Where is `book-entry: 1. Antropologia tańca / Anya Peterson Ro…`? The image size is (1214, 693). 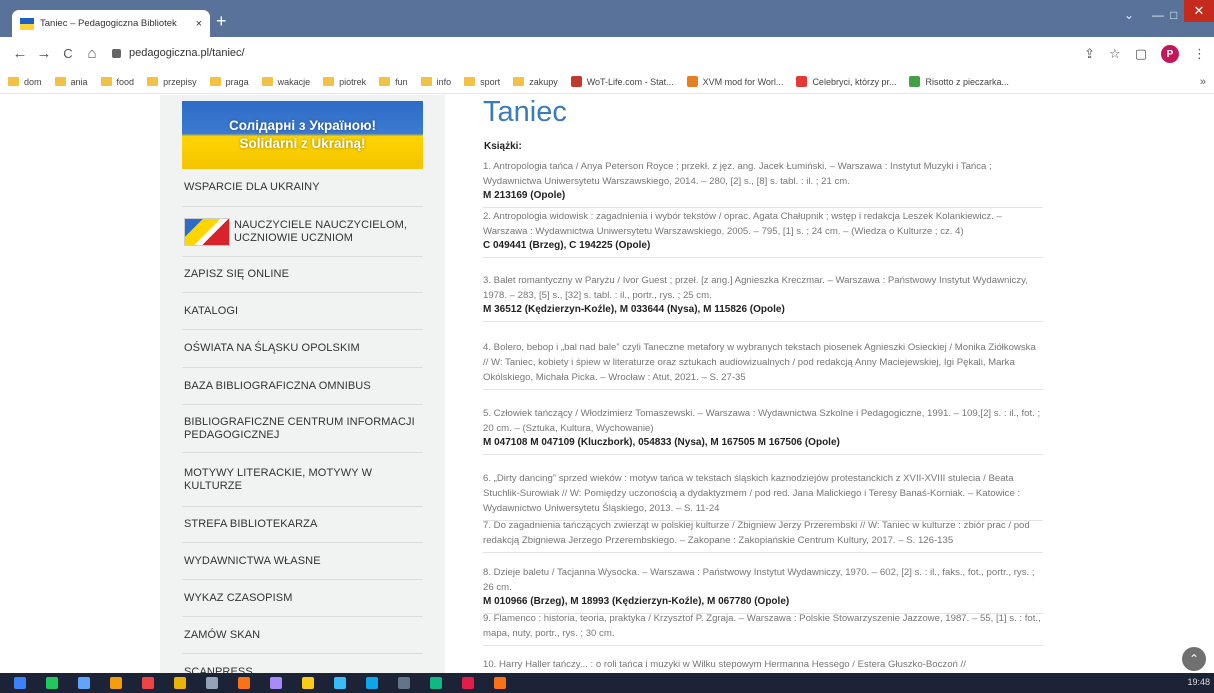
book-entry: 1. Antropologia tańca / Anya Peterson Ro… is located at coordinates (763, 183).